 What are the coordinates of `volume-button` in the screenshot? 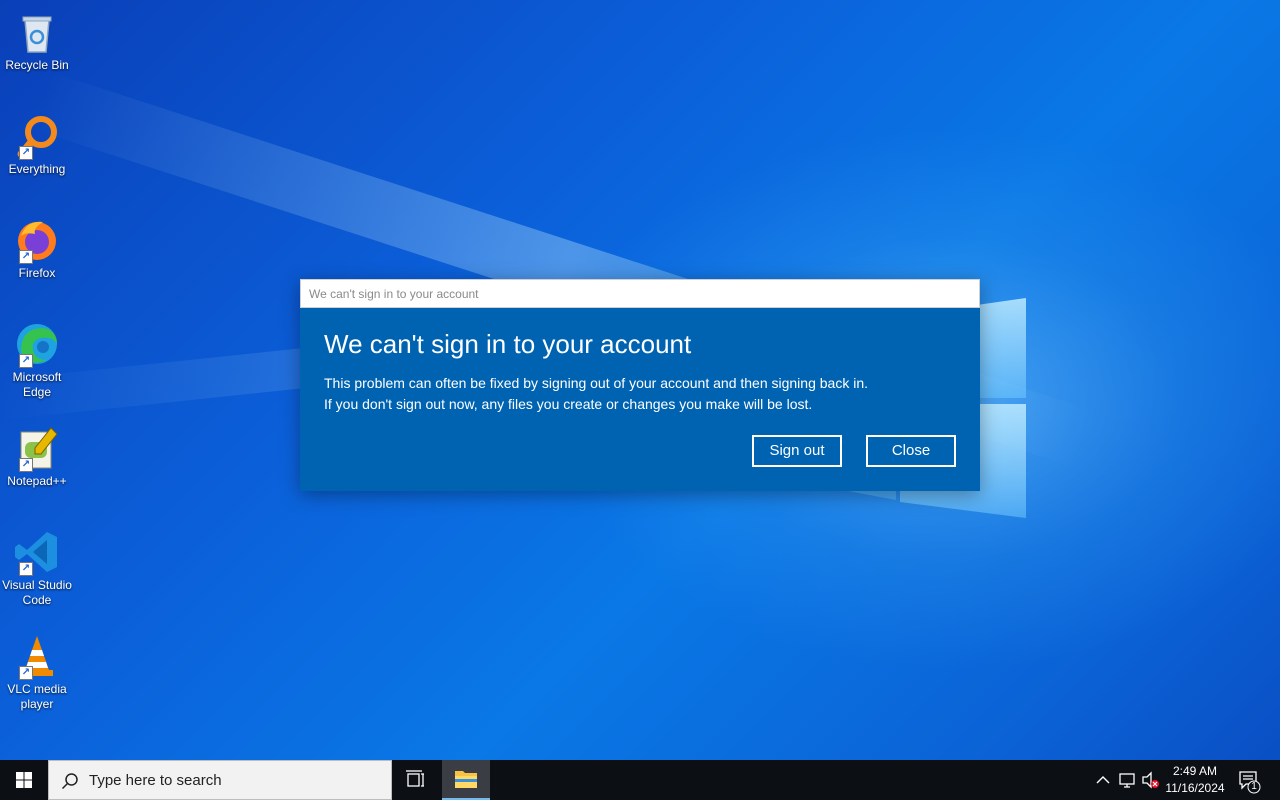 It's located at (1151, 780).